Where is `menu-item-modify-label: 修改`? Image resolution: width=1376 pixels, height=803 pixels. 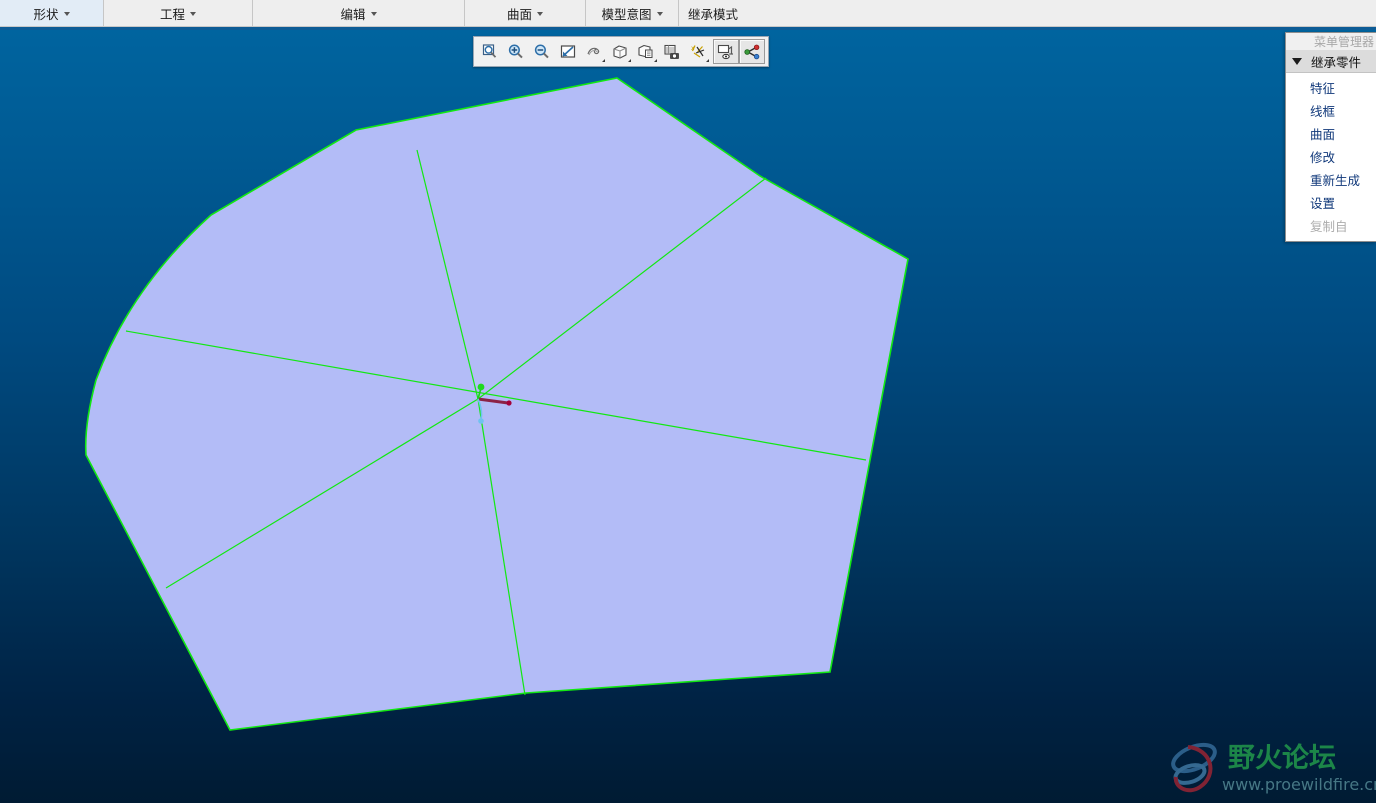 menu-item-modify-label: 修改 is located at coordinates (1323, 157).